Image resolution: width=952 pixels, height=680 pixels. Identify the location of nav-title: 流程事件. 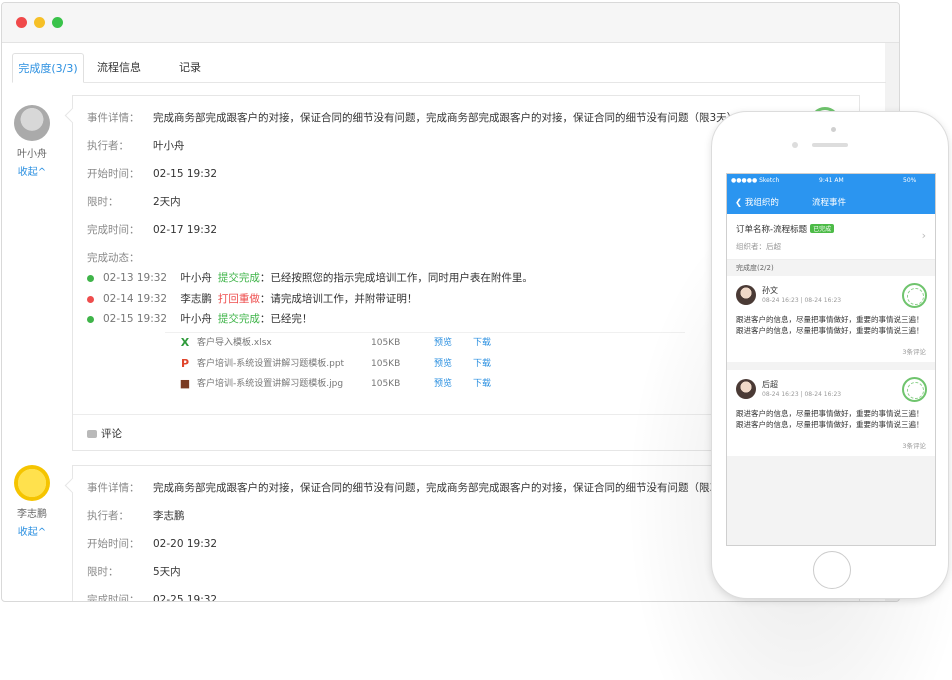
(829, 203).